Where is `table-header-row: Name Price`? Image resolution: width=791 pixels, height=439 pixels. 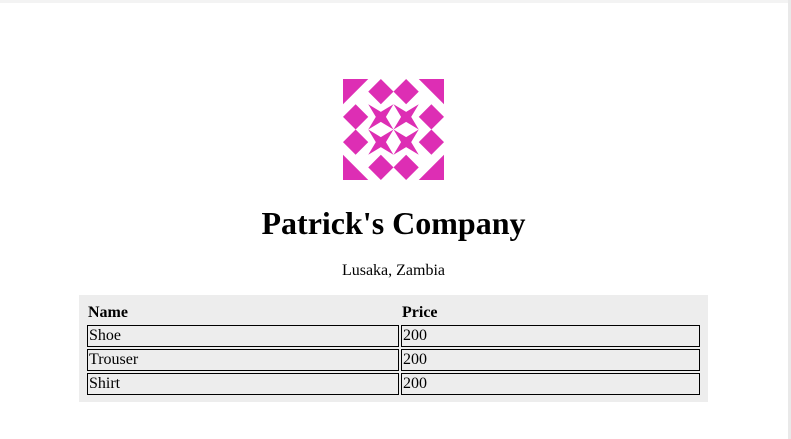
table-header-row: Name Price is located at coordinates (393, 313).